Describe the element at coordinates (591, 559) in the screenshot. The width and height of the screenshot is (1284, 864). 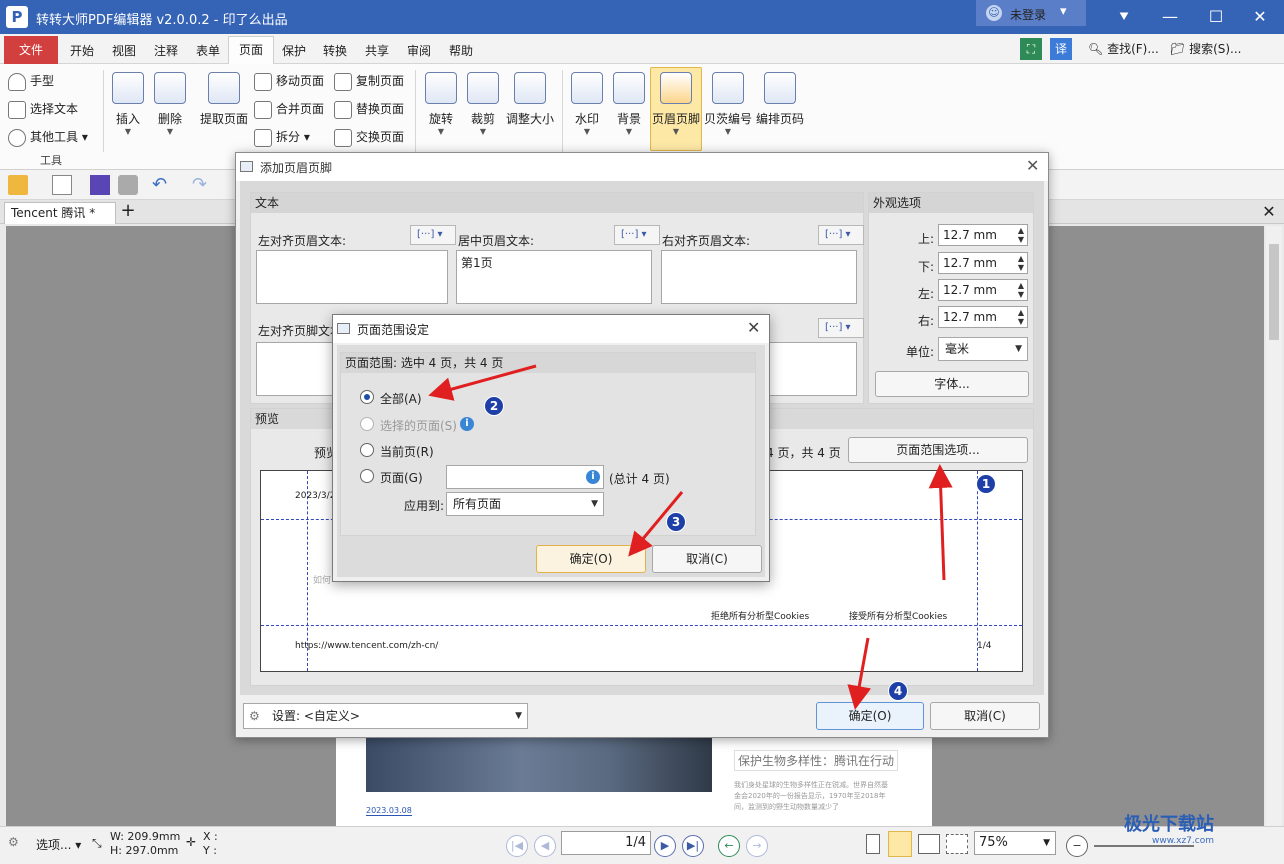
I see `sub-ok-button: 确定(O)` at that location.